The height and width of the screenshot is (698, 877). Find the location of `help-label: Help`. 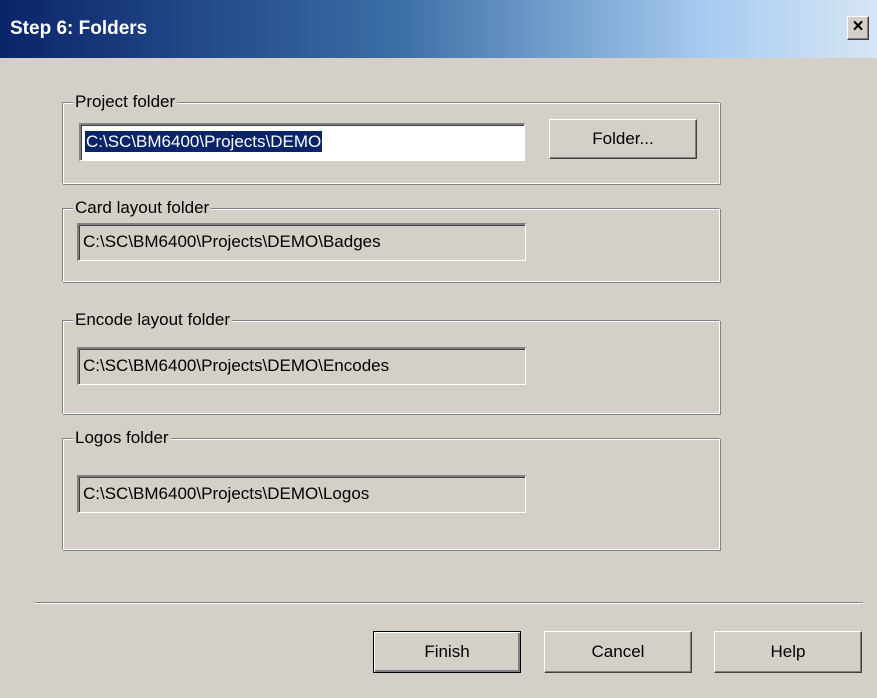

help-label: Help is located at coordinates (788, 651).